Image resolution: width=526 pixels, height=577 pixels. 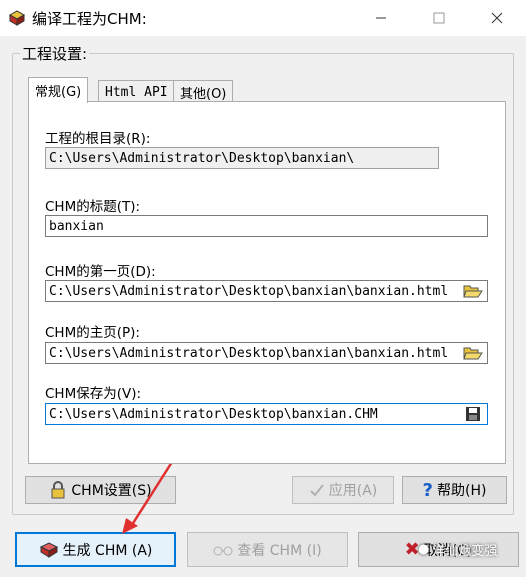 I want to click on apply-label: 应用(A), so click(x=353, y=491).